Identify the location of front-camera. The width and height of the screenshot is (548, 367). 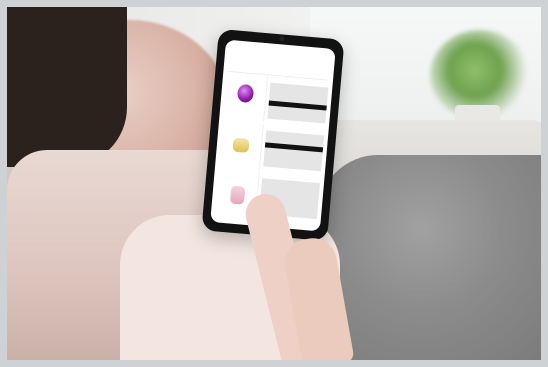
(282, 39).